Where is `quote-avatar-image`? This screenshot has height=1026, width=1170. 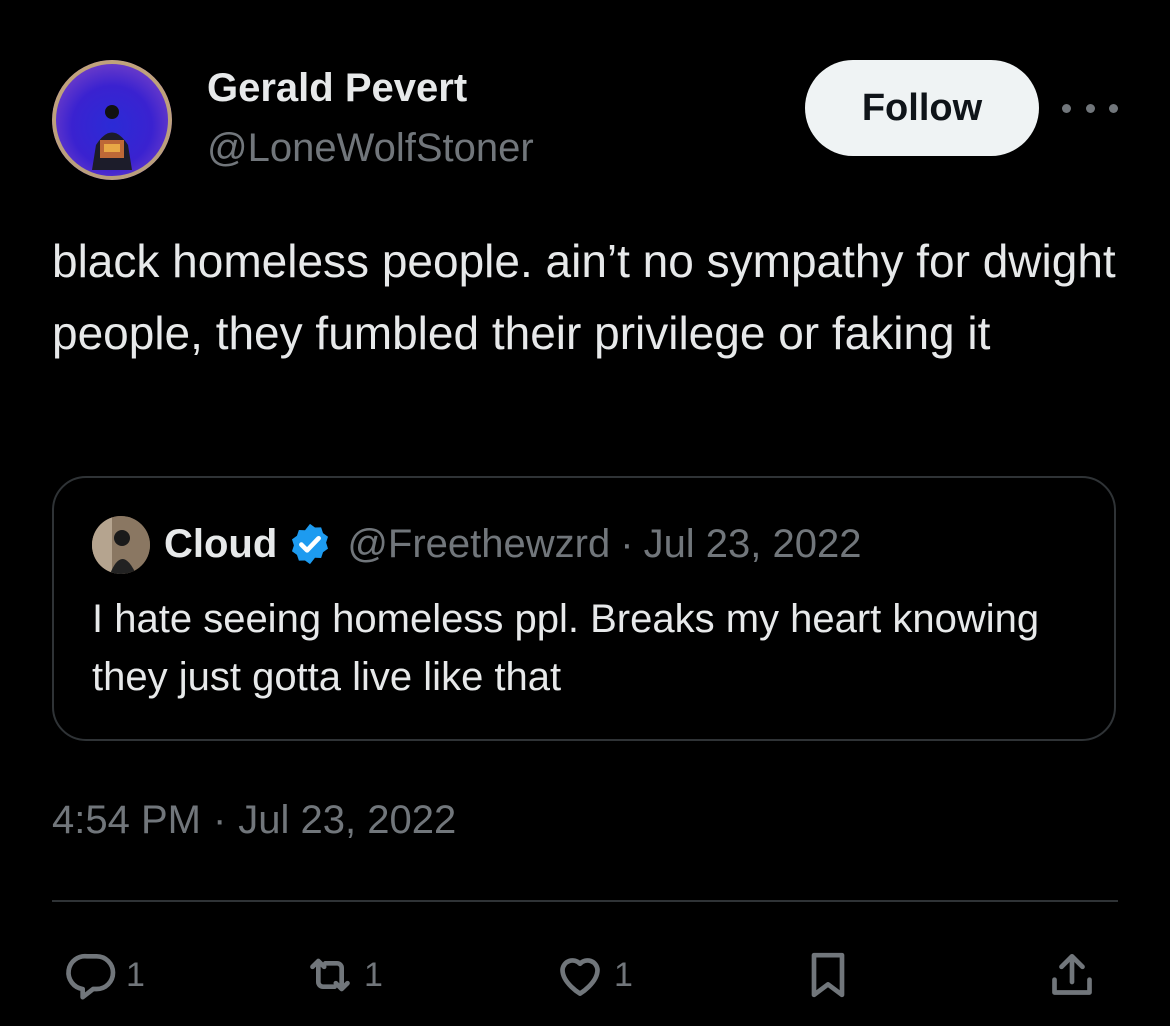
quote-avatar-image is located at coordinates (121, 545).